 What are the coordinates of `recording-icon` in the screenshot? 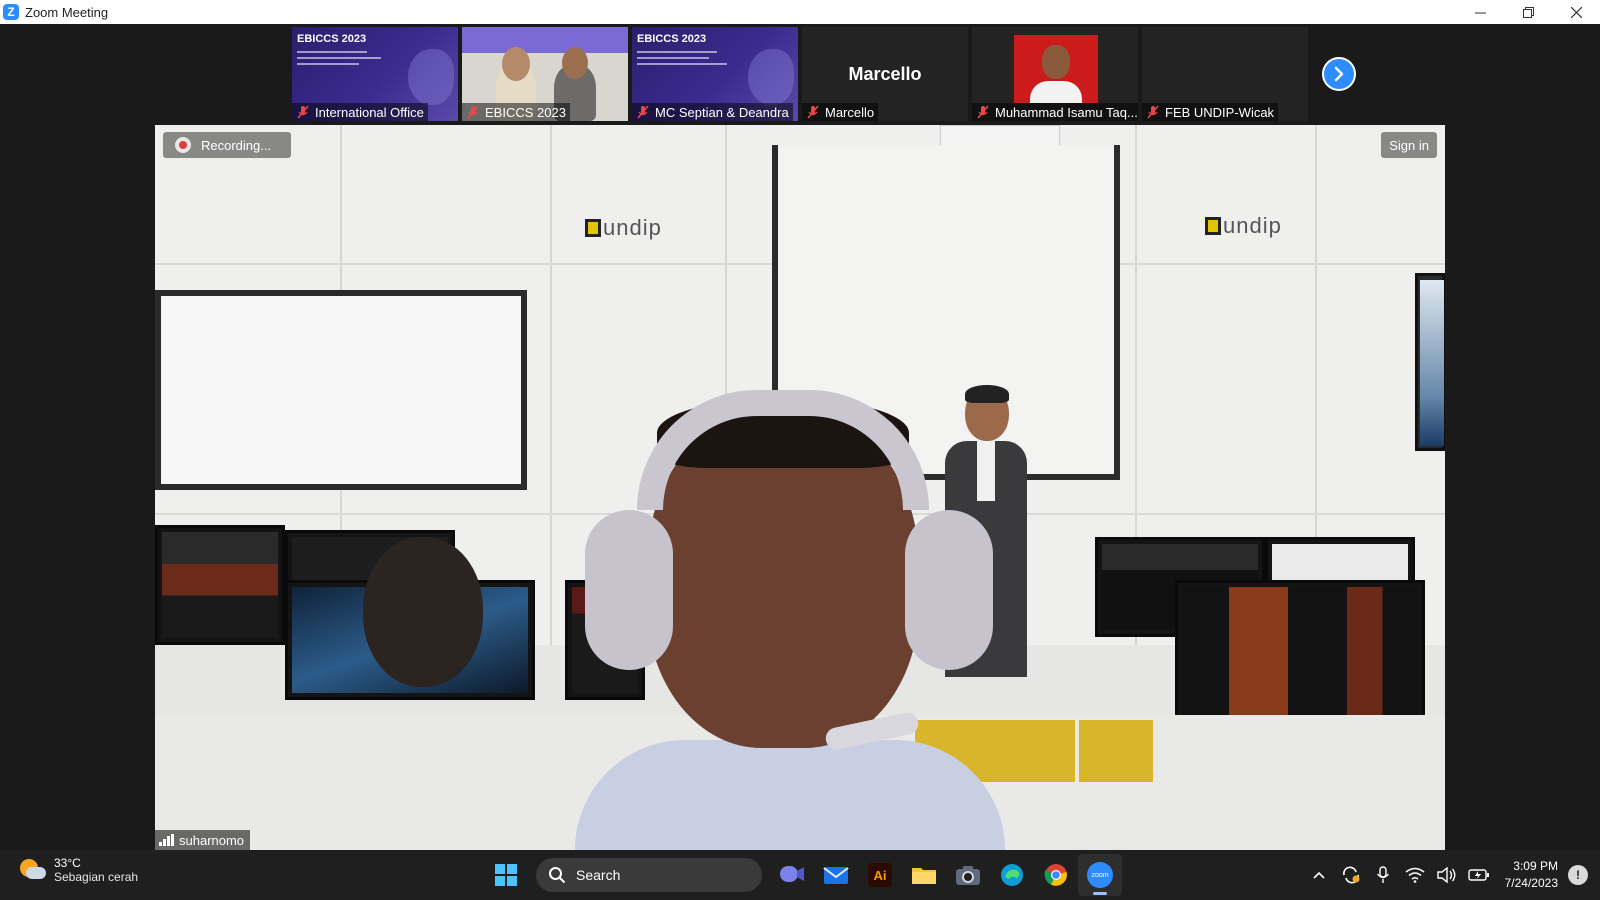 It's located at (183, 145).